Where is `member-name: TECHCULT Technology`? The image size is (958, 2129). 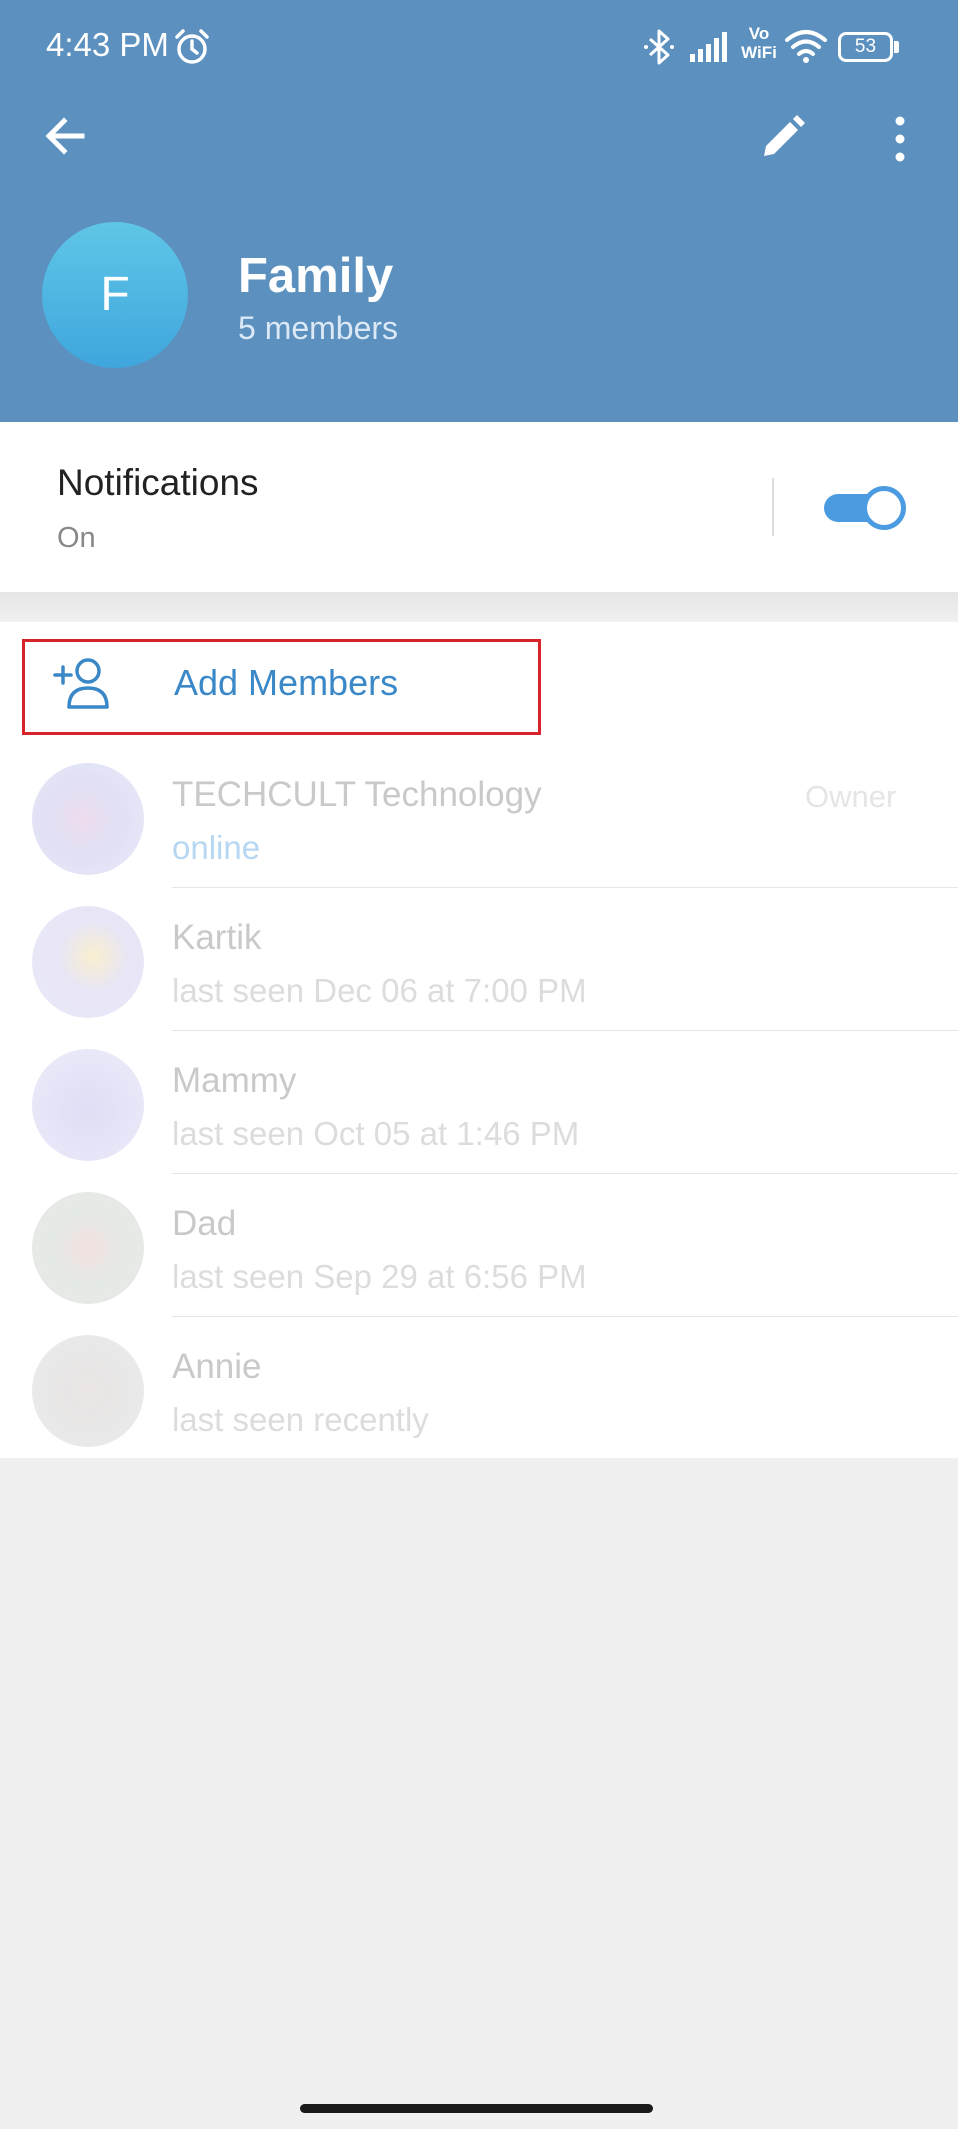
member-name: TECHCULT Technology is located at coordinates (357, 794).